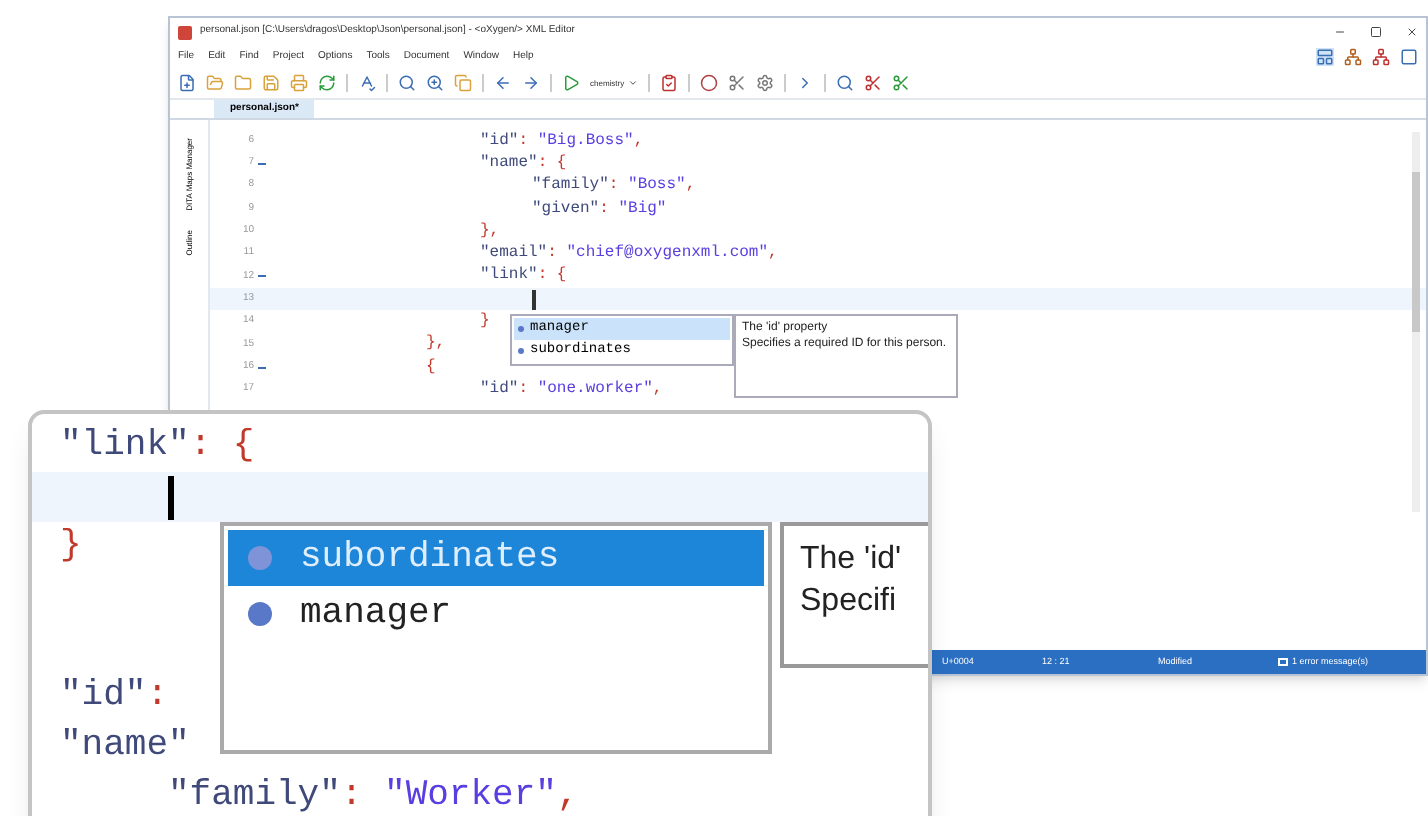 Image resolution: width=1428 pixels, height=816 pixels. I want to click on zoom-icon, so click(435, 83).